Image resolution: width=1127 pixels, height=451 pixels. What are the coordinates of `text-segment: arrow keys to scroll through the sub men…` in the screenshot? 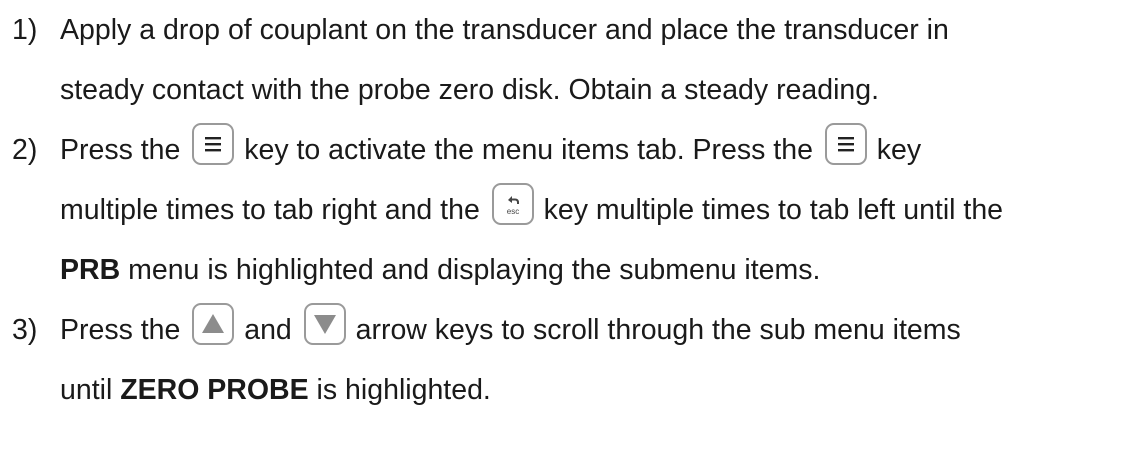 It's located at (654, 330).